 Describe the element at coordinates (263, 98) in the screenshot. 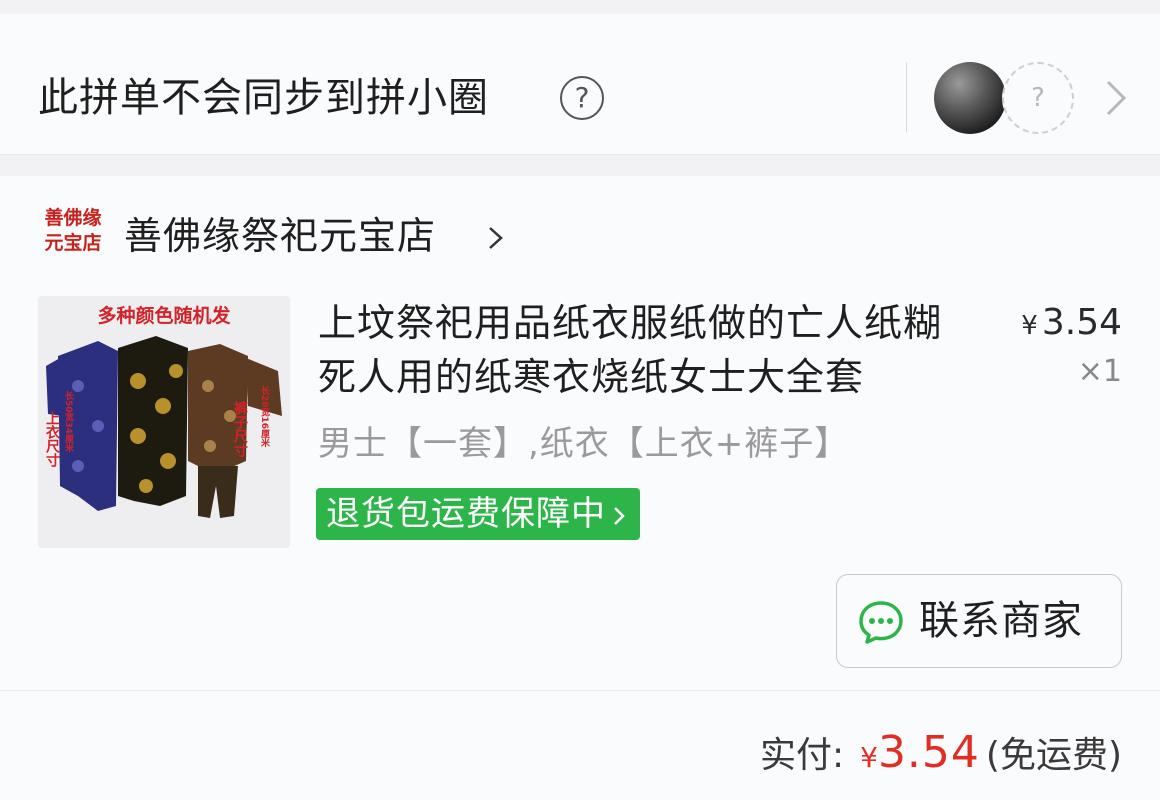

I see `sync-notice-text: 此拼单不会同步到拼小圈` at that location.